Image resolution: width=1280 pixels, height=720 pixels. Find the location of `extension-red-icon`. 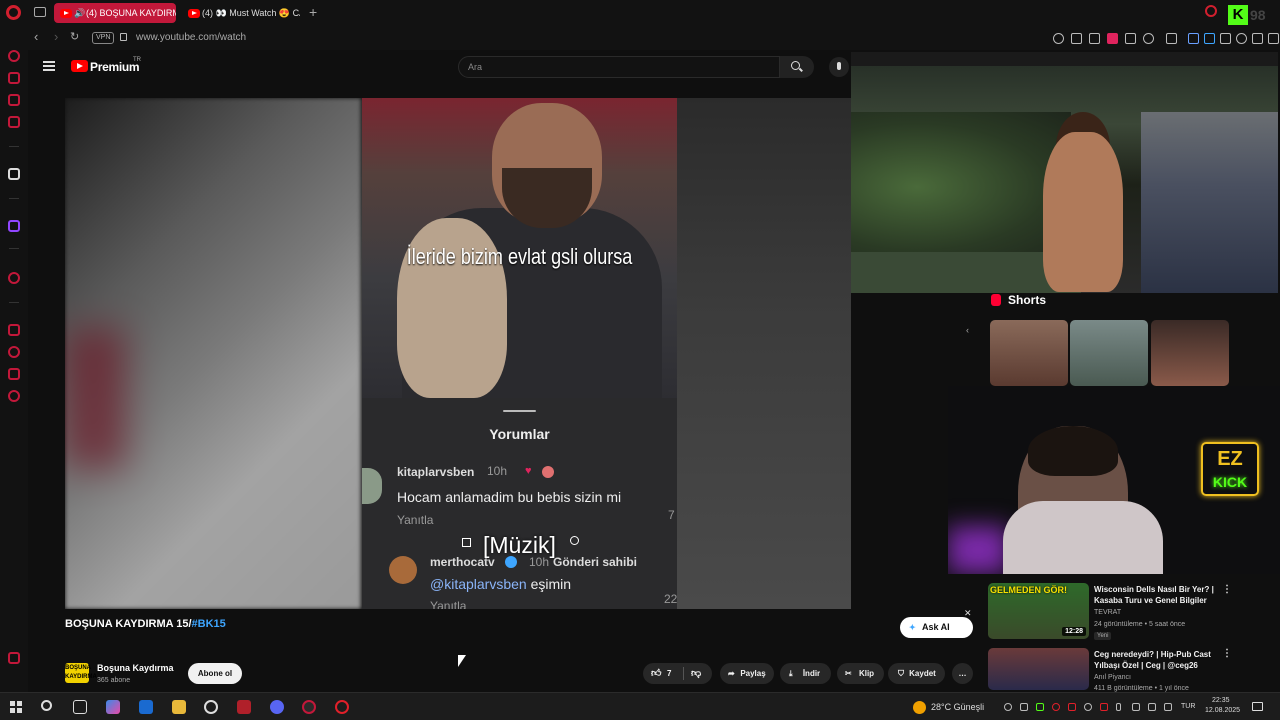

extension-red-icon is located at coordinates (1112, 38).